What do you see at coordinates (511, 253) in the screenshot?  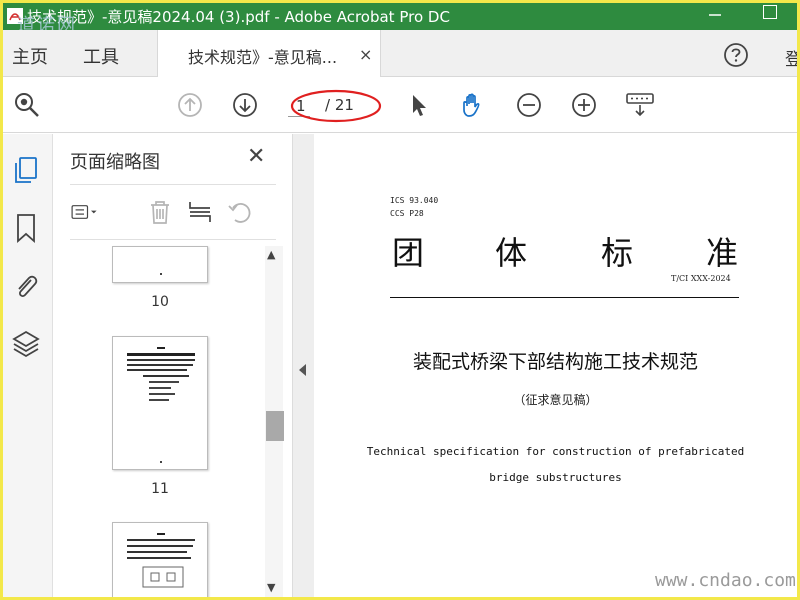 I see `doc-heading-char: 体` at bounding box center [511, 253].